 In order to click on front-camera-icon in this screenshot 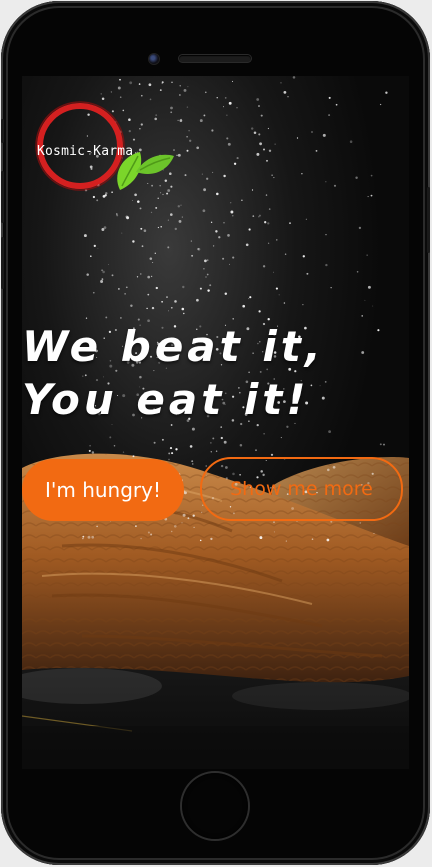, I will do `click(154, 59)`.